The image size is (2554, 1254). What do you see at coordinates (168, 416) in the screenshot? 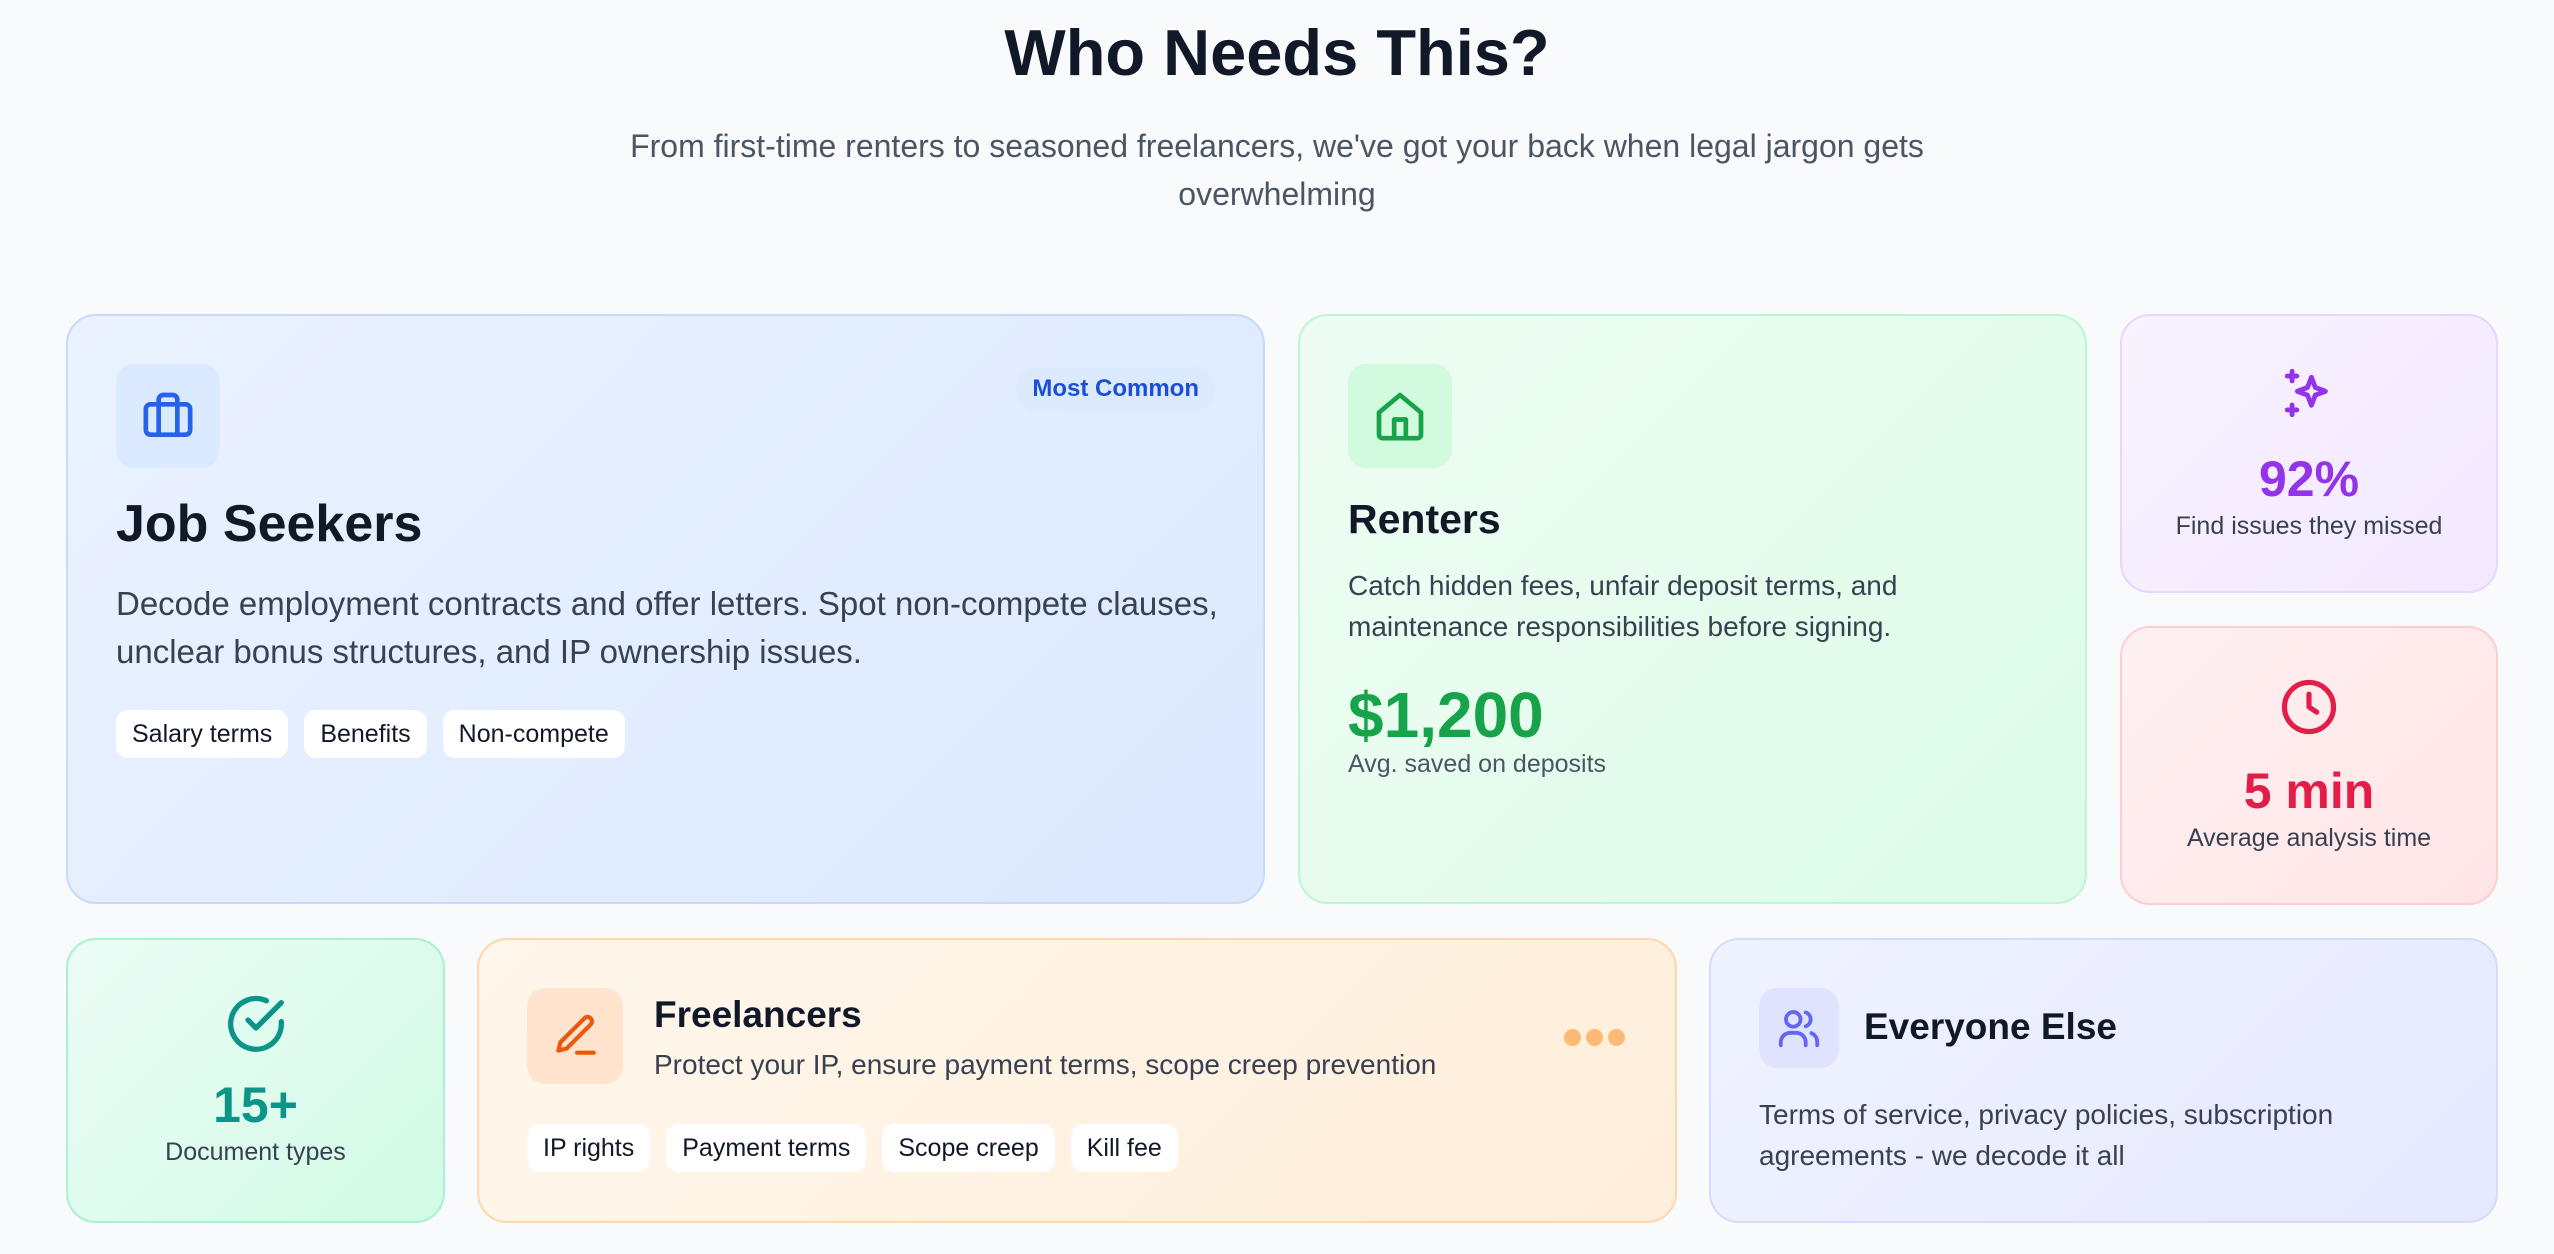
I see `briefcase-icon` at bounding box center [168, 416].